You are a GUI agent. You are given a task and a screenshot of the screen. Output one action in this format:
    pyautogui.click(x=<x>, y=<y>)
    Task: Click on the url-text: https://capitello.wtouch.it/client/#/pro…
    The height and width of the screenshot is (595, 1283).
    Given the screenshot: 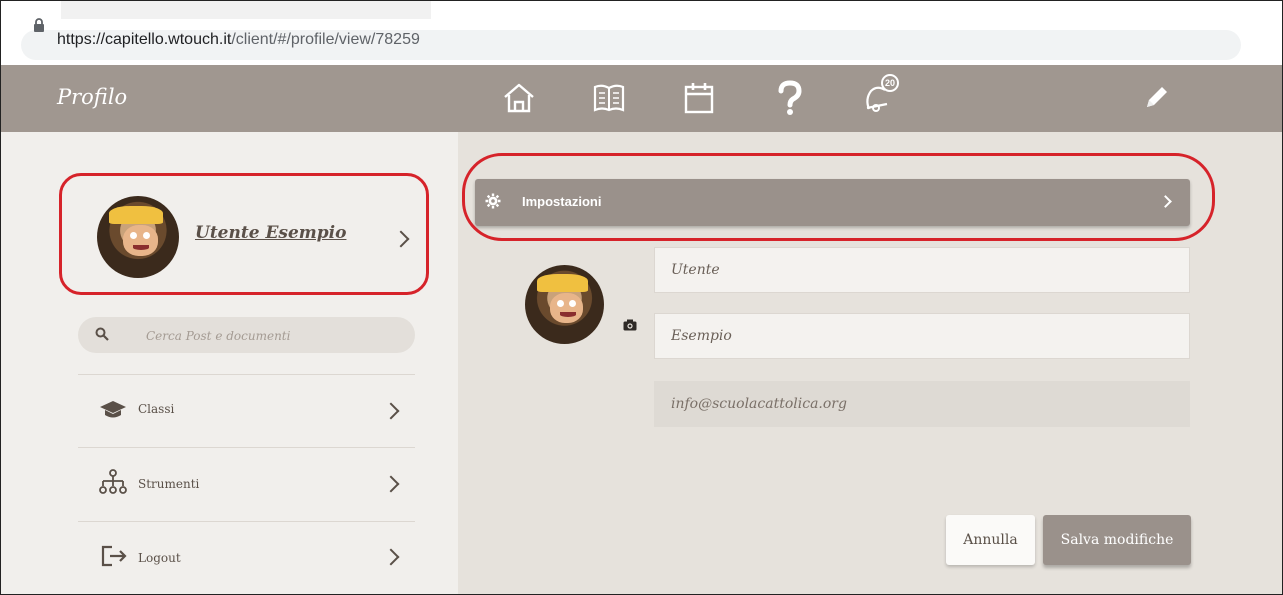 What is the action you would take?
    pyautogui.click(x=238, y=40)
    